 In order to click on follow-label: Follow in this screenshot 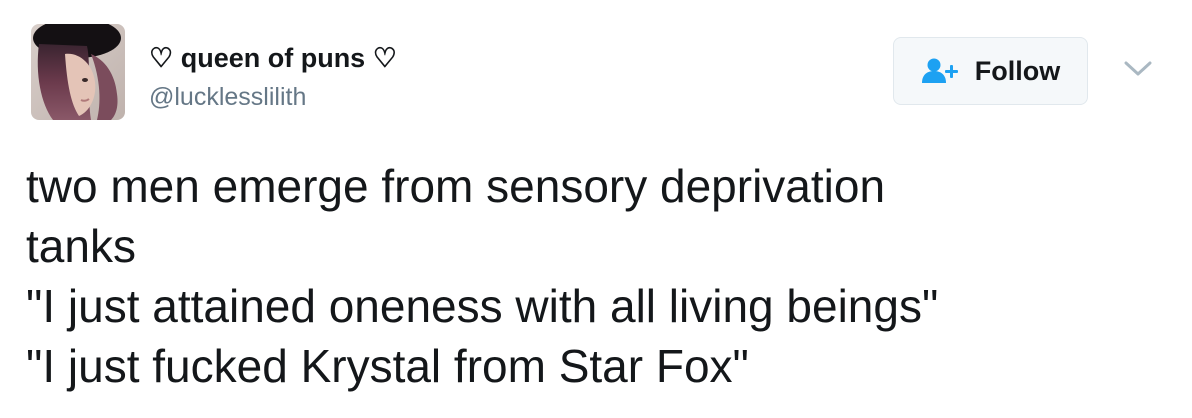, I will do `click(1017, 71)`.